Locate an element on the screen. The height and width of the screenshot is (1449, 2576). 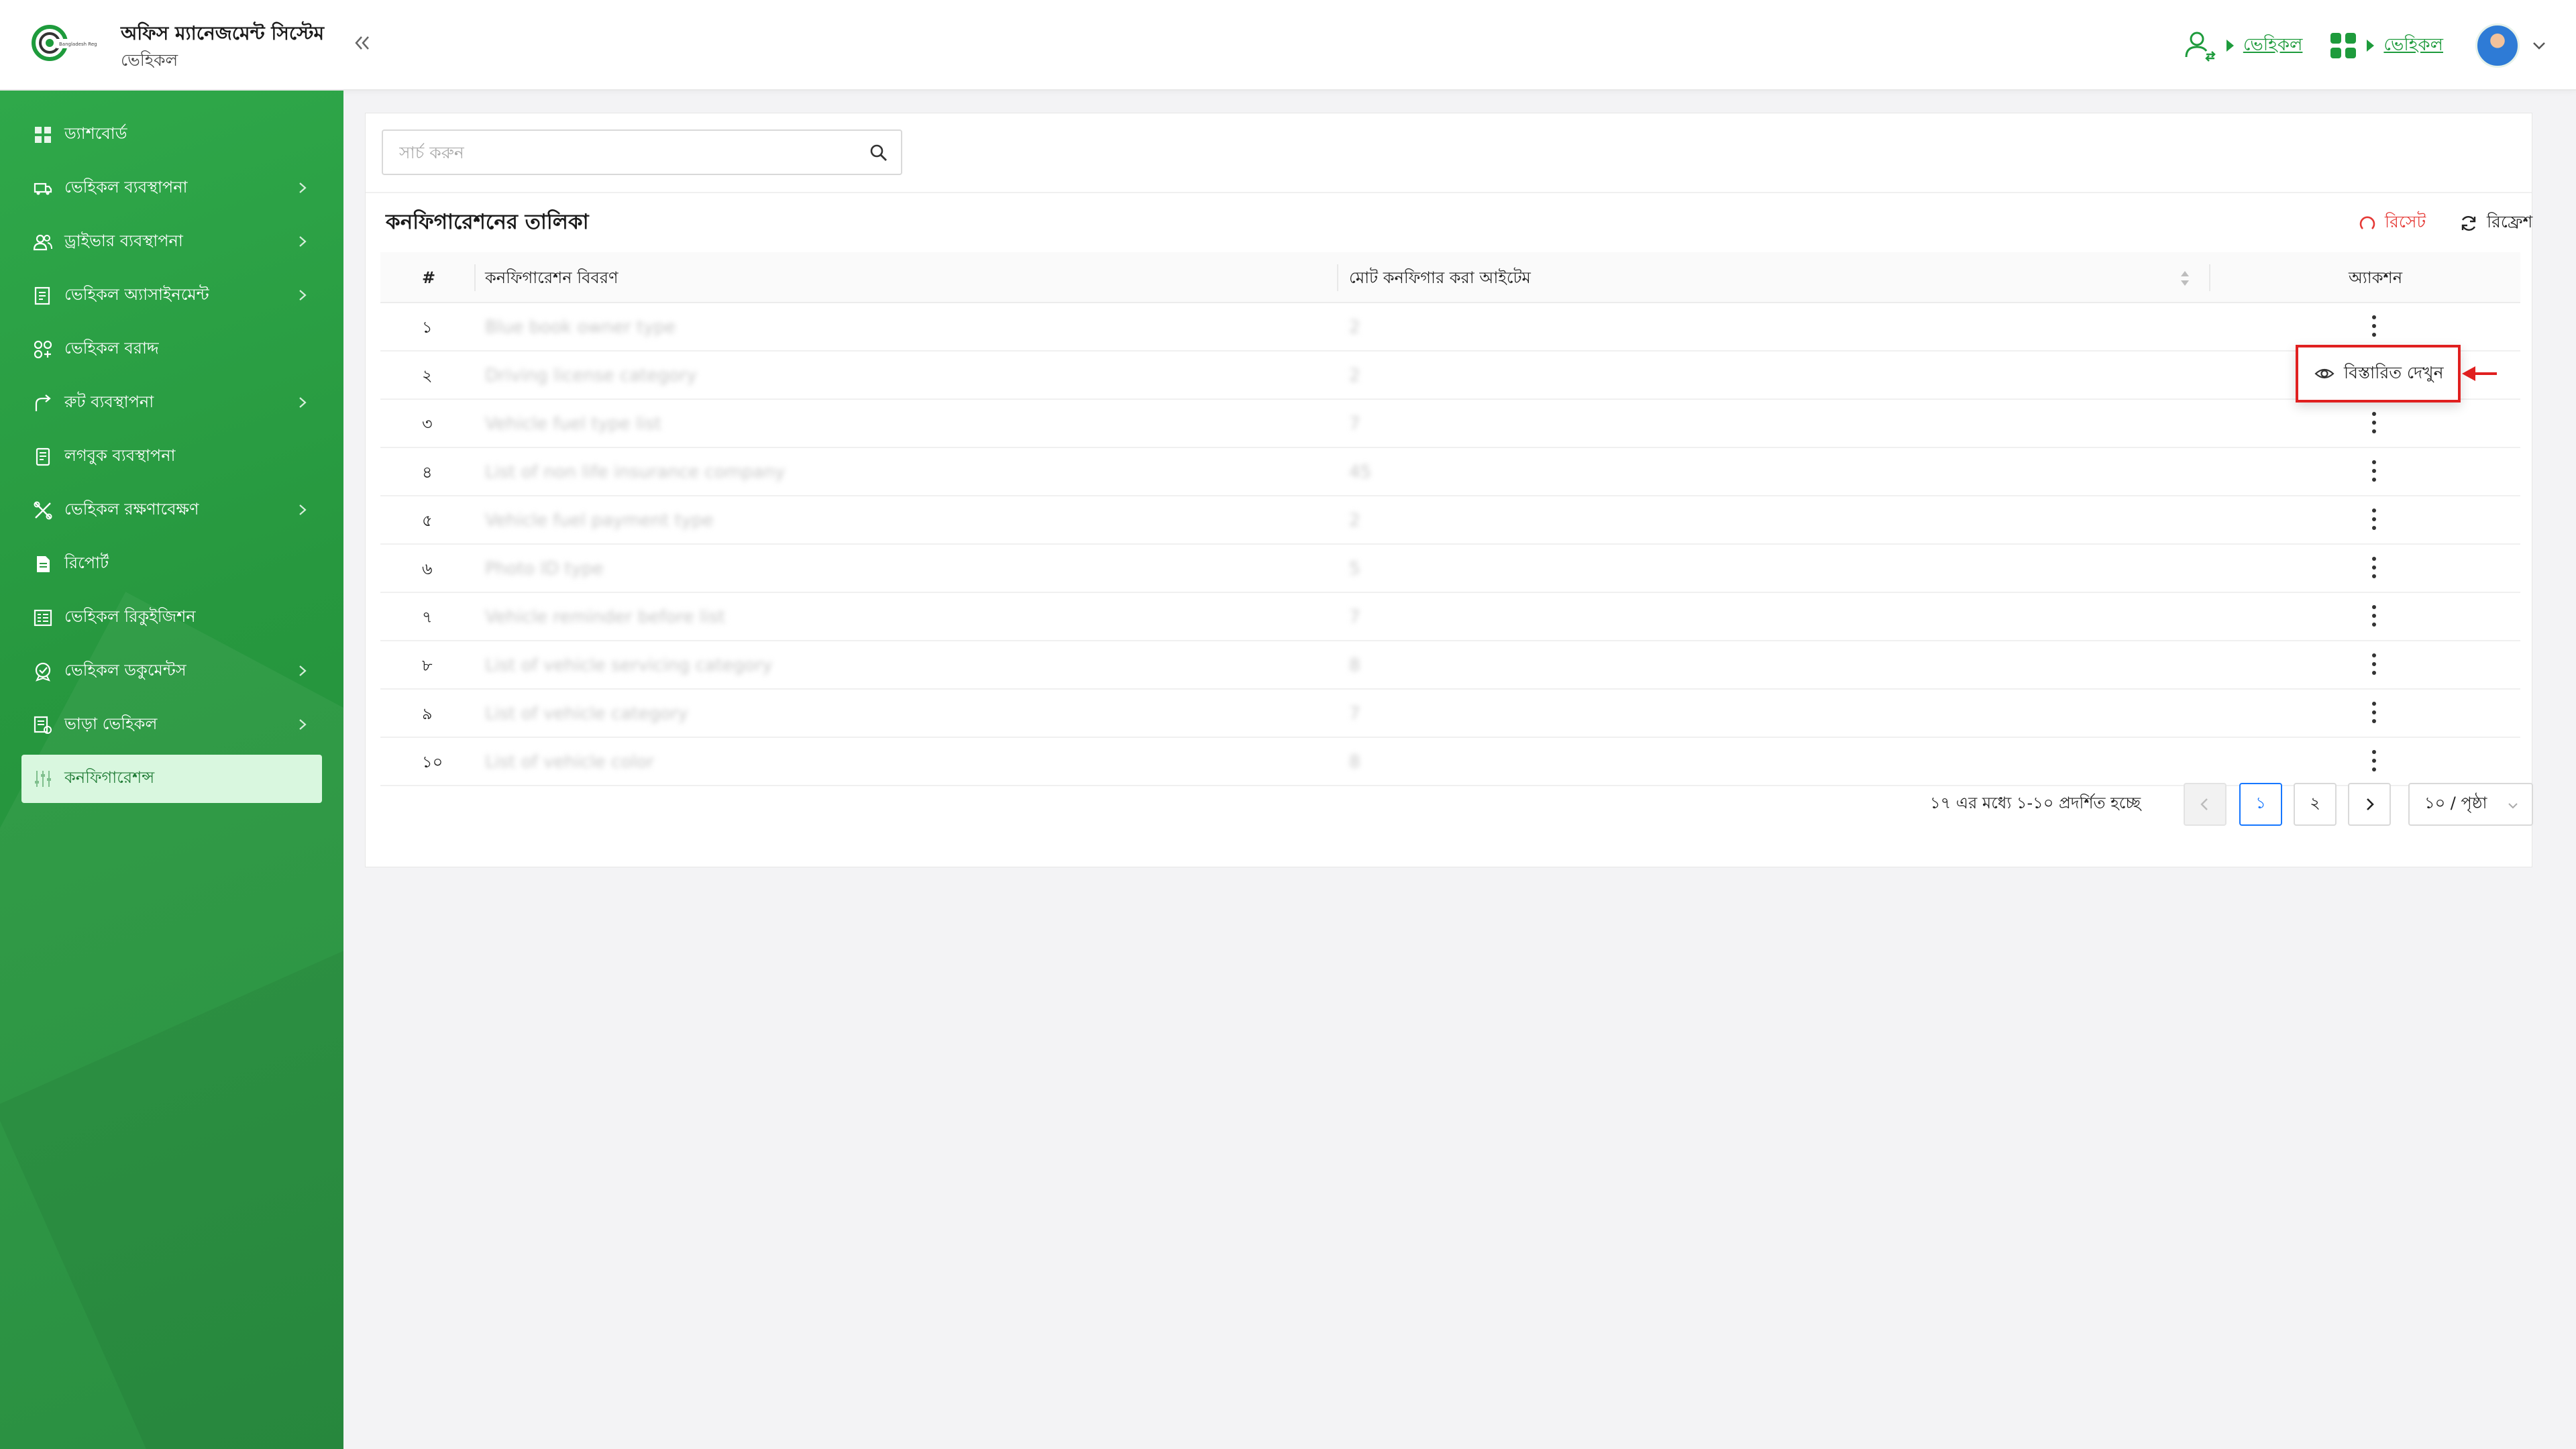
search-box is located at coordinates (642, 152).